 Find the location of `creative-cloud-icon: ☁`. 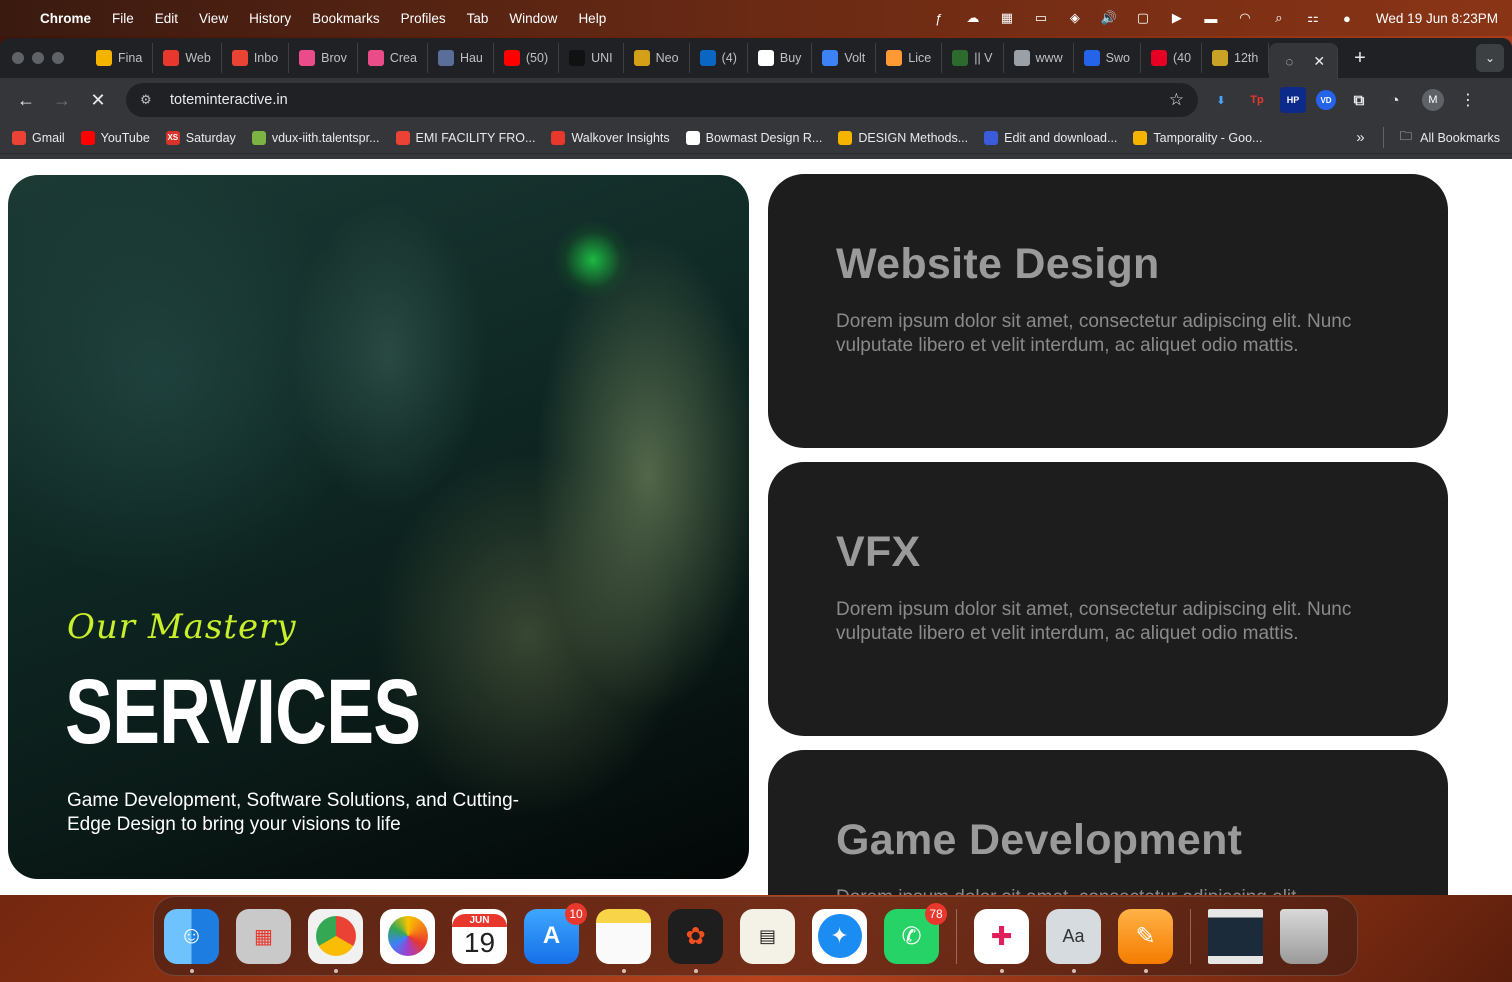

creative-cloud-icon: ☁ is located at coordinates (973, 17).